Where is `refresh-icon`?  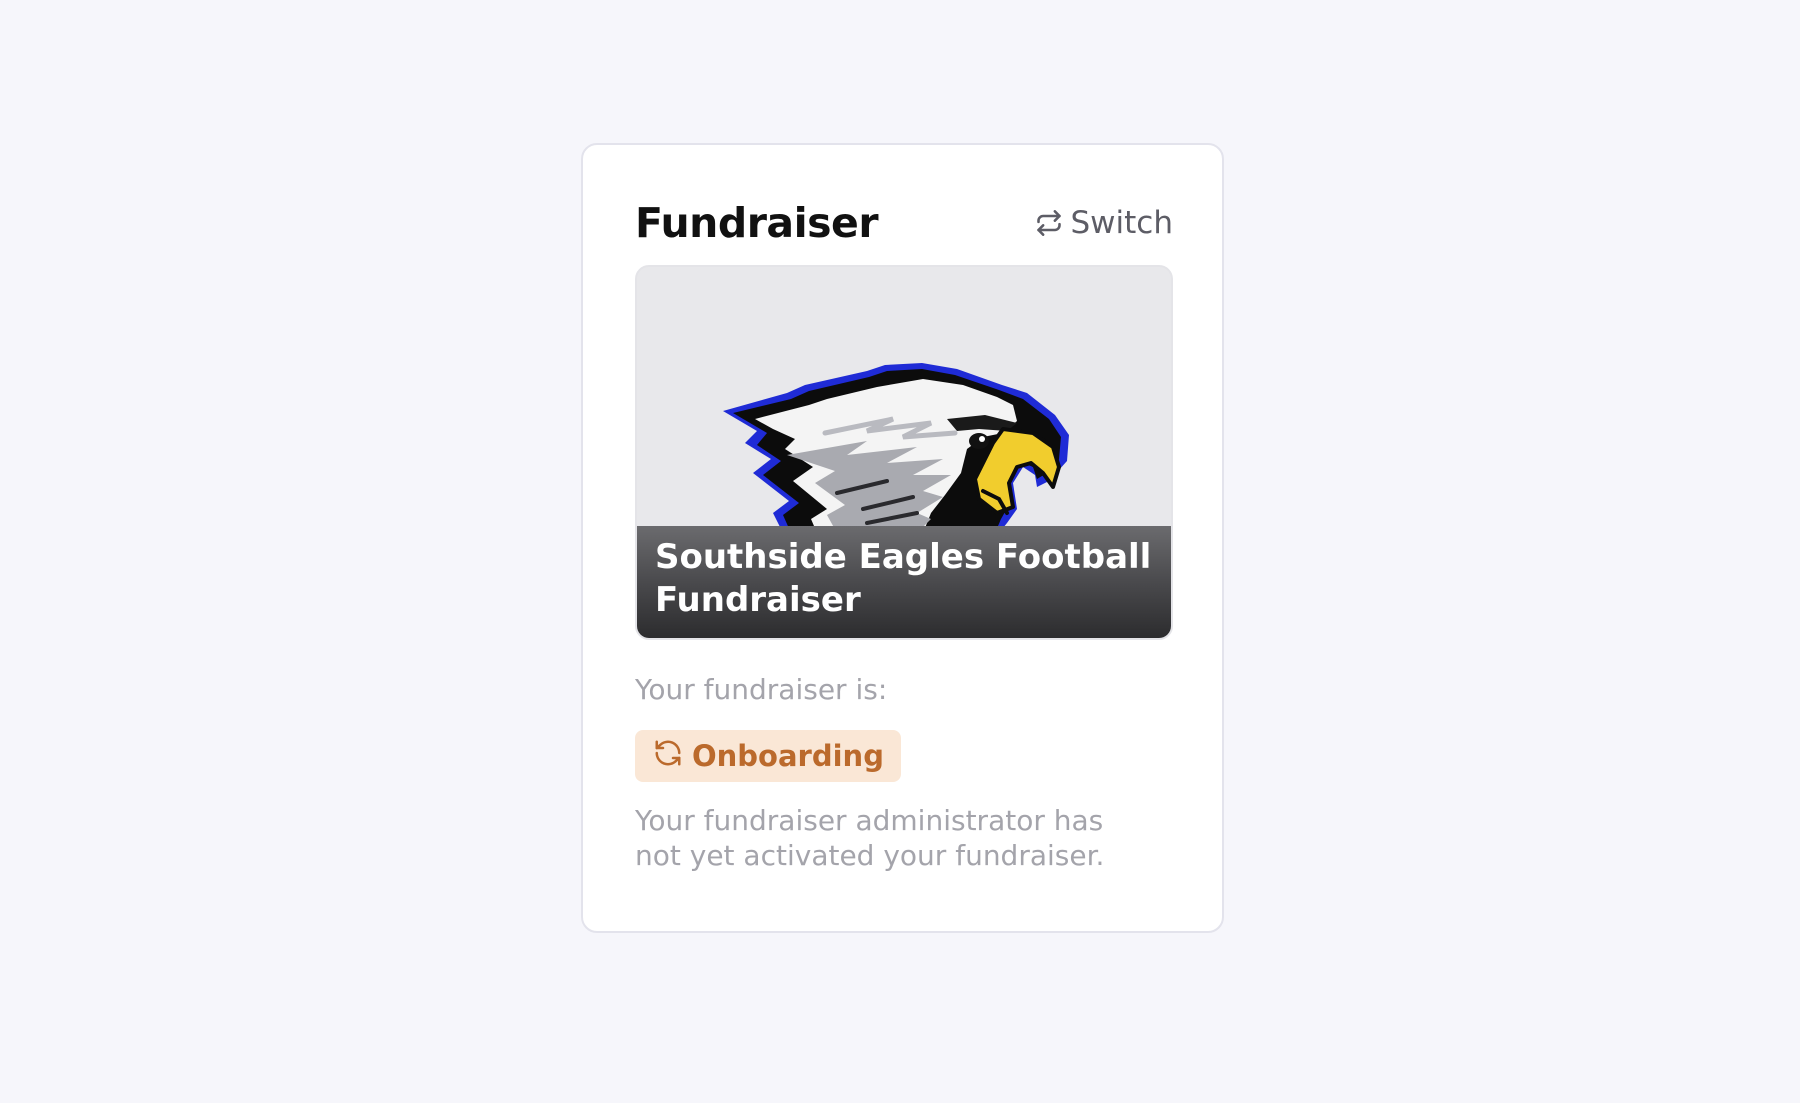 refresh-icon is located at coordinates (668, 756).